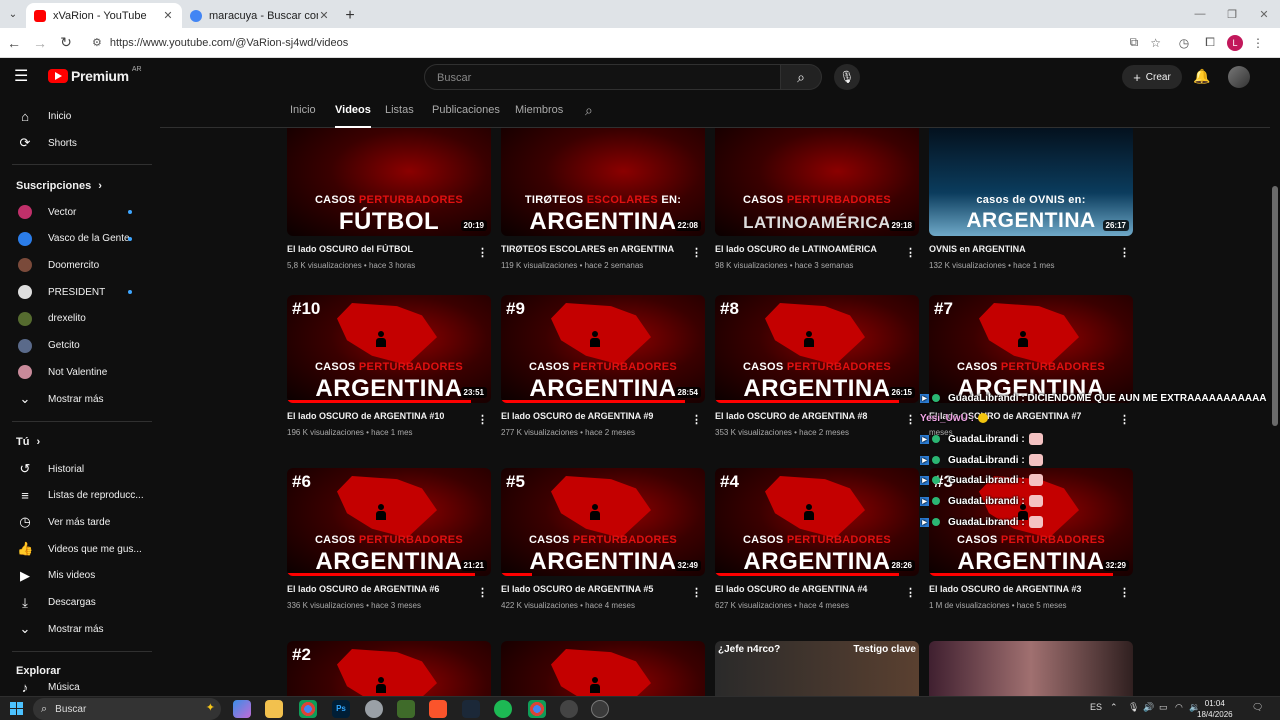 Image resolution: width=1280 pixels, height=720 pixels. I want to click on site-info-icon: ⚙, so click(97, 42).